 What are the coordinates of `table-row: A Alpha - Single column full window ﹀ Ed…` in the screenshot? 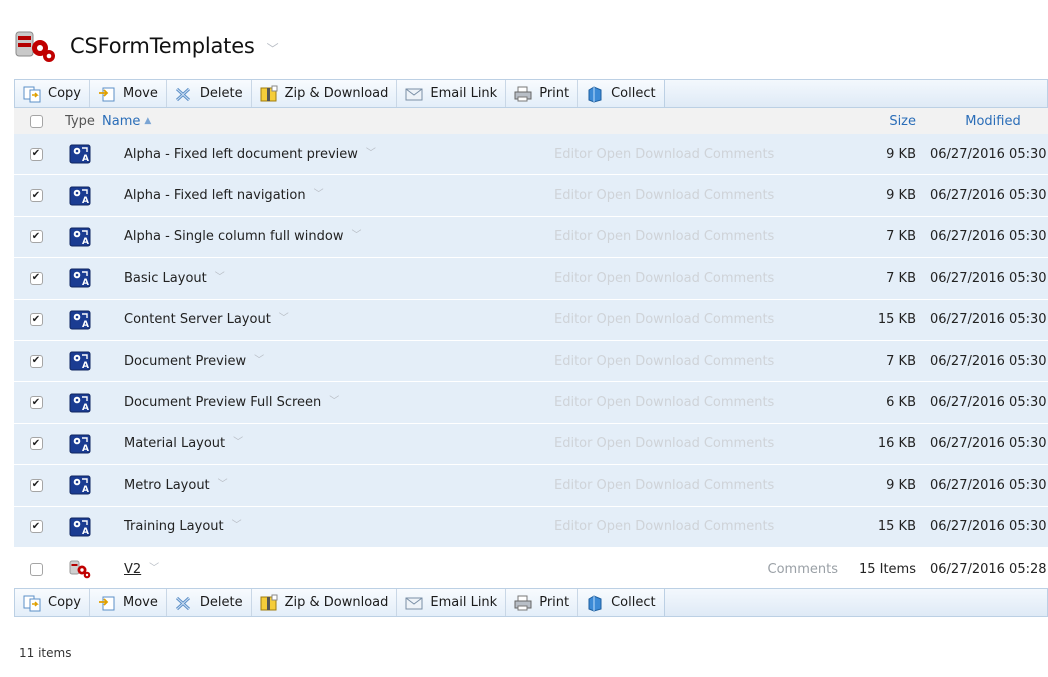 It's located at (531, 237).